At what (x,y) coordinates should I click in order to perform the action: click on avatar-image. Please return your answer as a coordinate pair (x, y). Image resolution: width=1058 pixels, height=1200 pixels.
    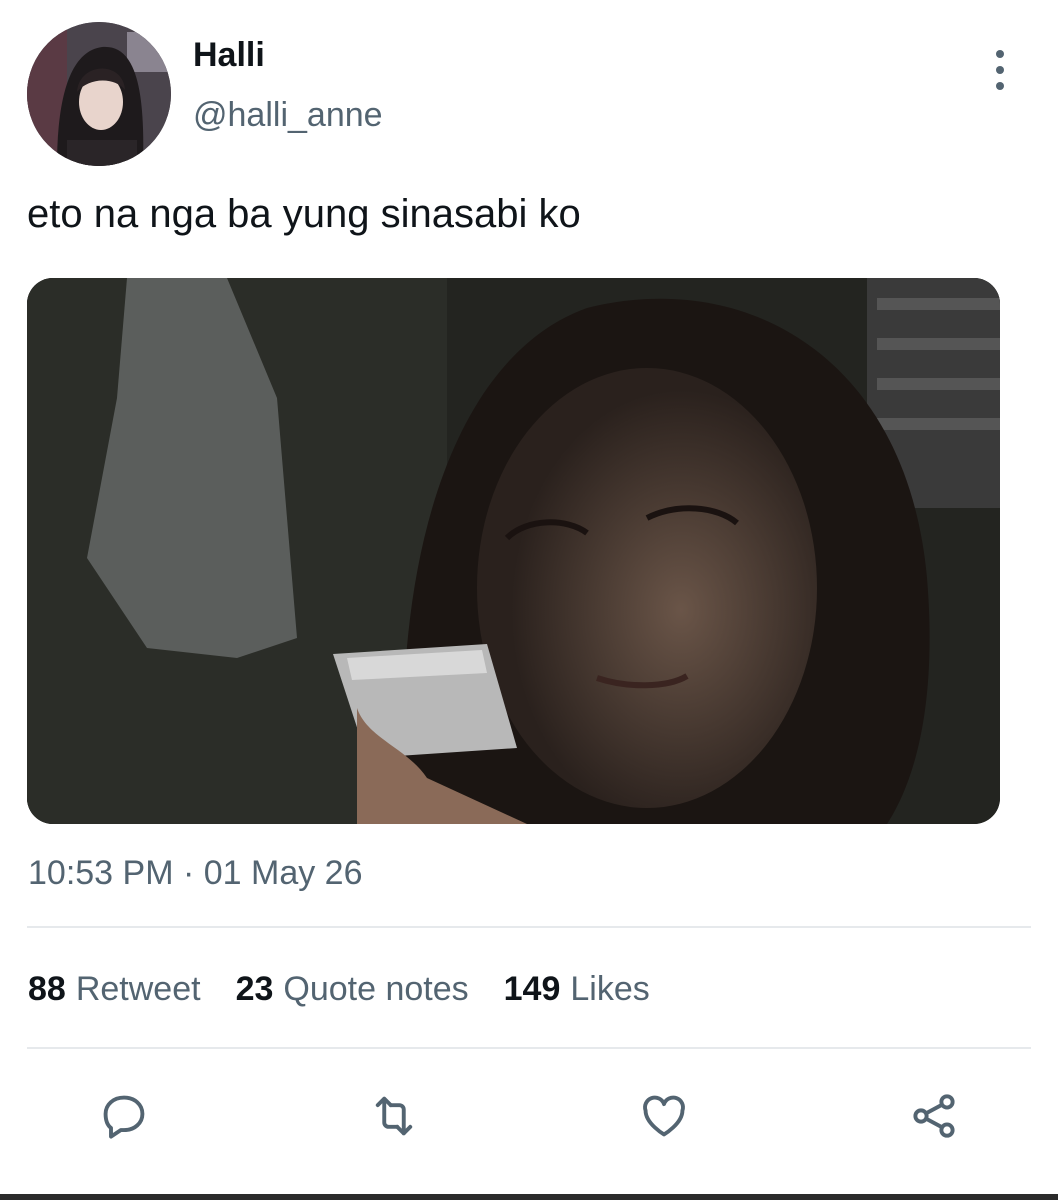
    Looking at the image, I should click on (99, 94).